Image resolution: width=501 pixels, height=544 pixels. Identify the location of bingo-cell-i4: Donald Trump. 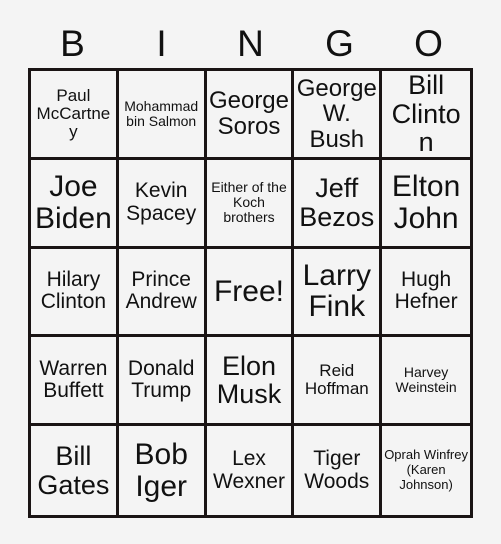
(162, 382).